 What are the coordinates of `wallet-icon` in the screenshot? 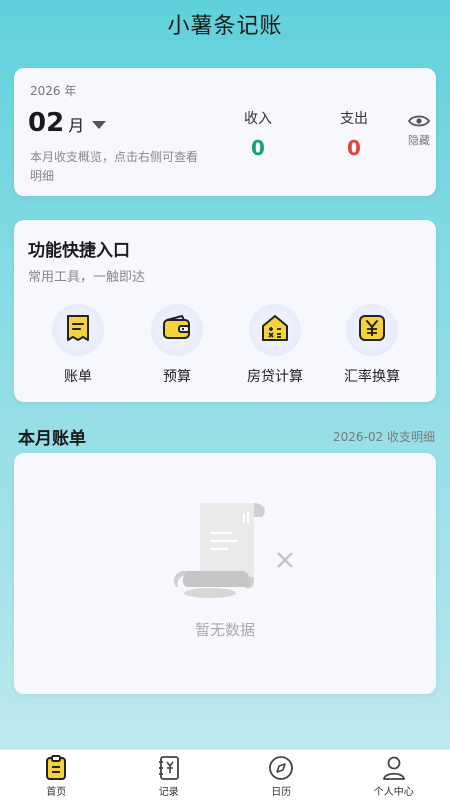 It's located at (177, 330).